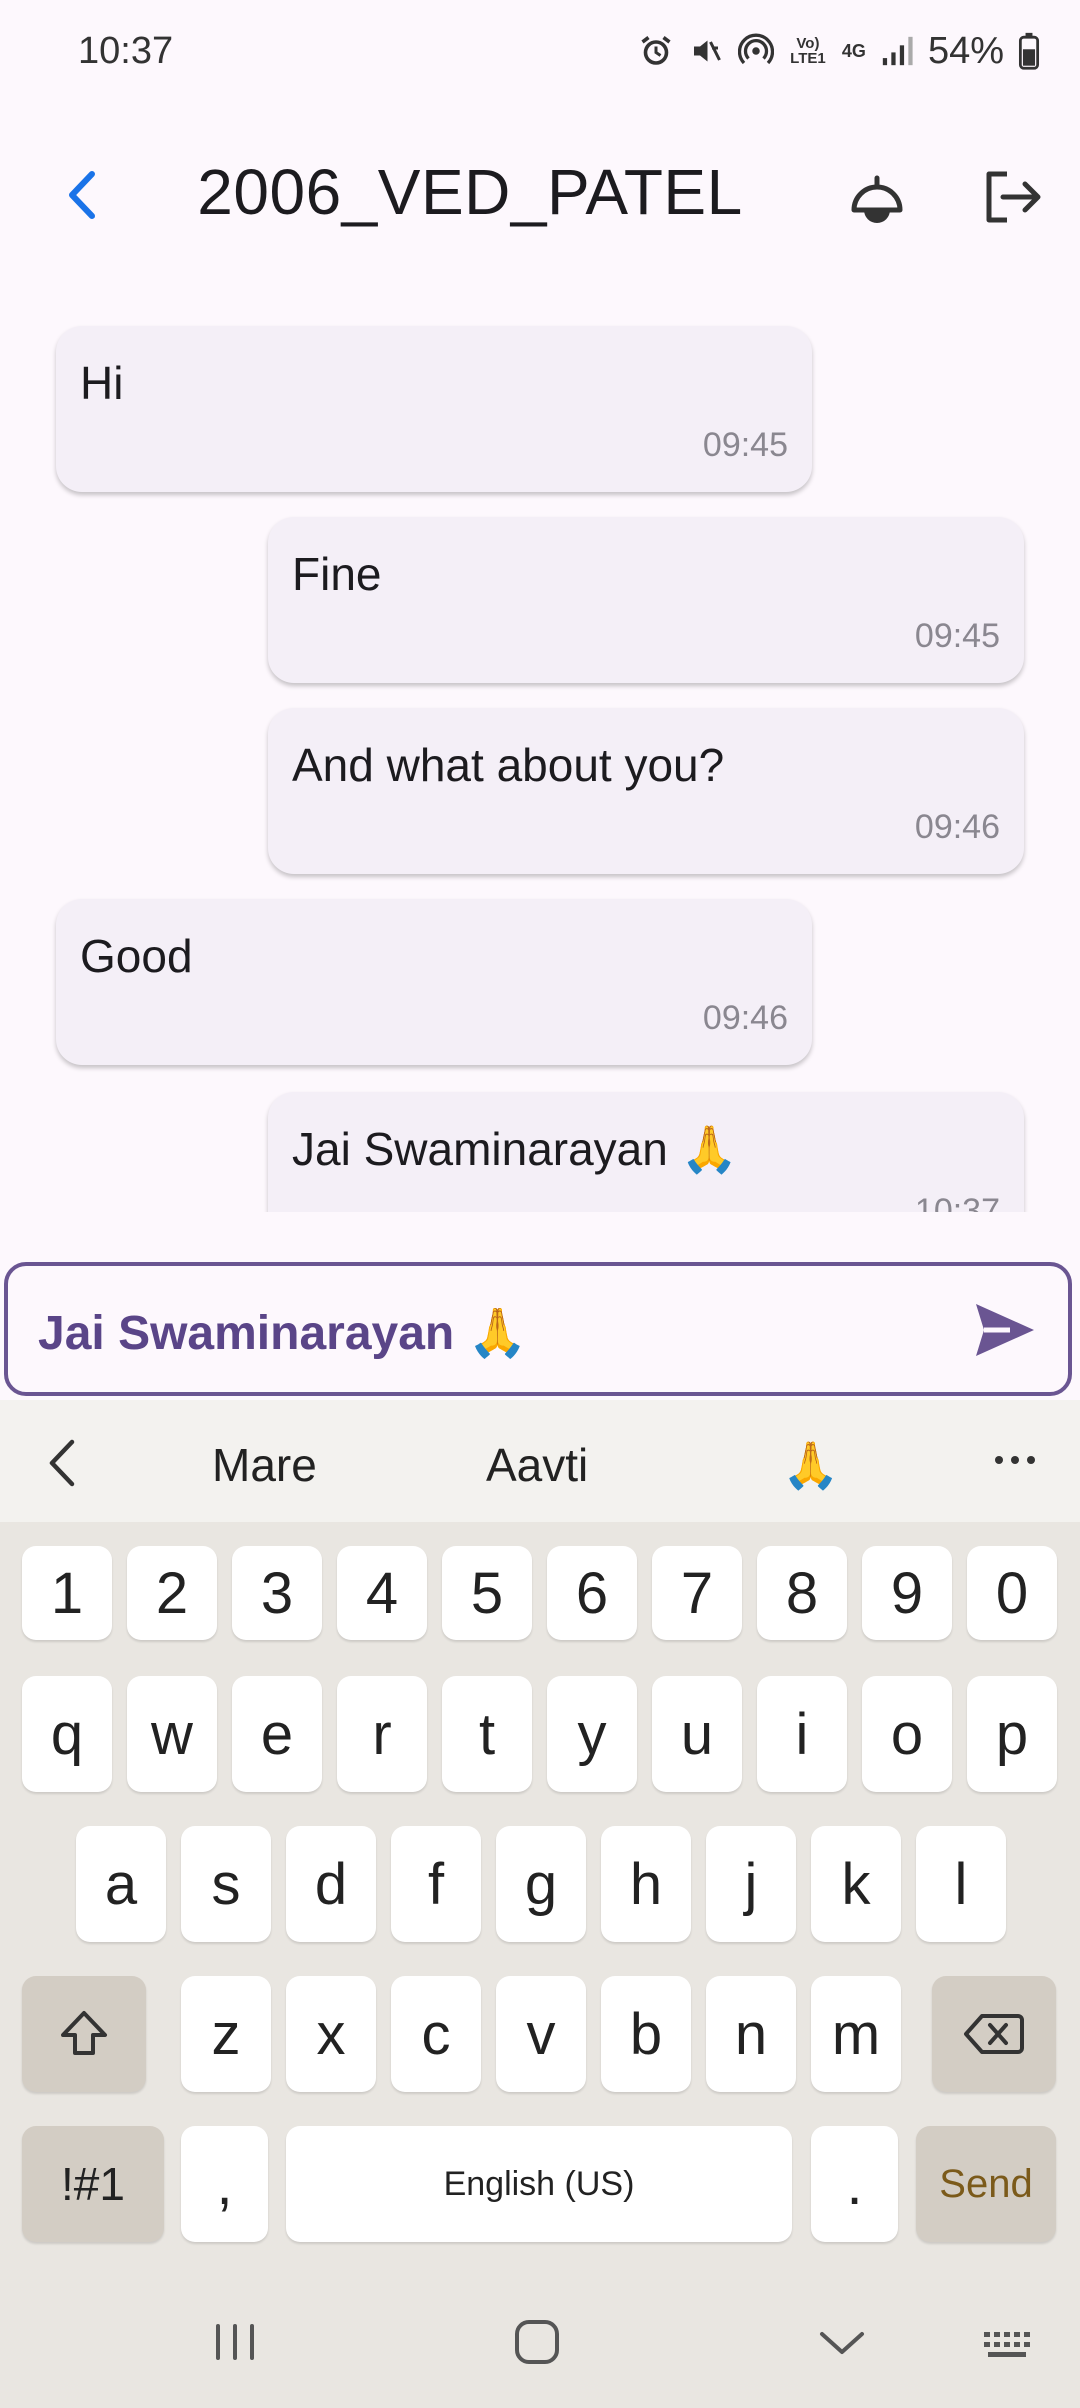 Image resolution: width=1080 pixels, height=2408 pixels. I want to click on message-text: Good, so click(136, 956).